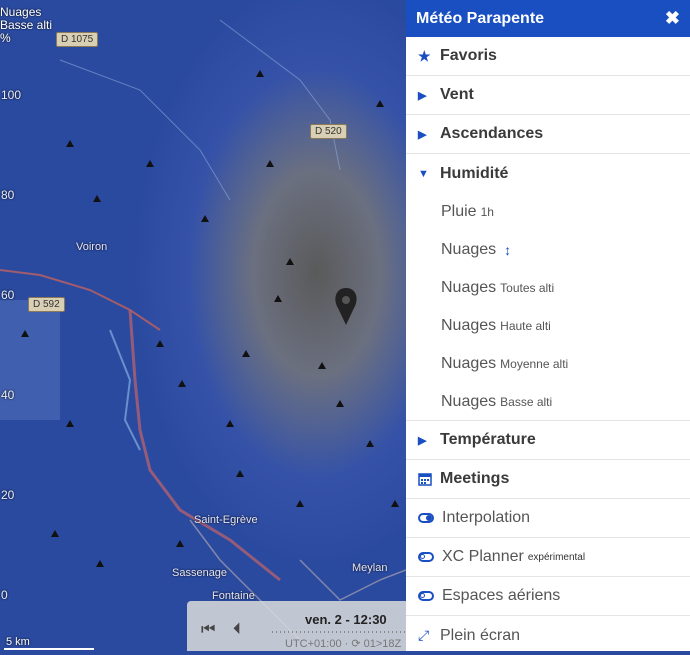 Image resolution: width=690 pixels, height=655 pixels. What do you see at coordinates (548, 518) in the screenshot?
I see `menu-item-interpolation: Interpolation` at bounding box center [548, 518].